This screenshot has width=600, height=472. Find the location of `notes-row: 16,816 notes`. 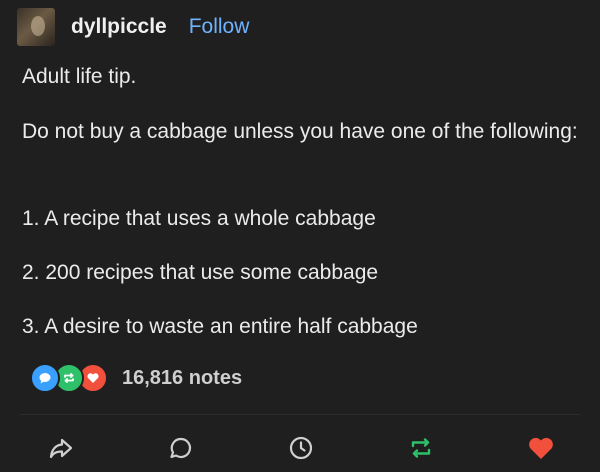

notes-row: 16,816 notes is located at coordinates (136, 378).